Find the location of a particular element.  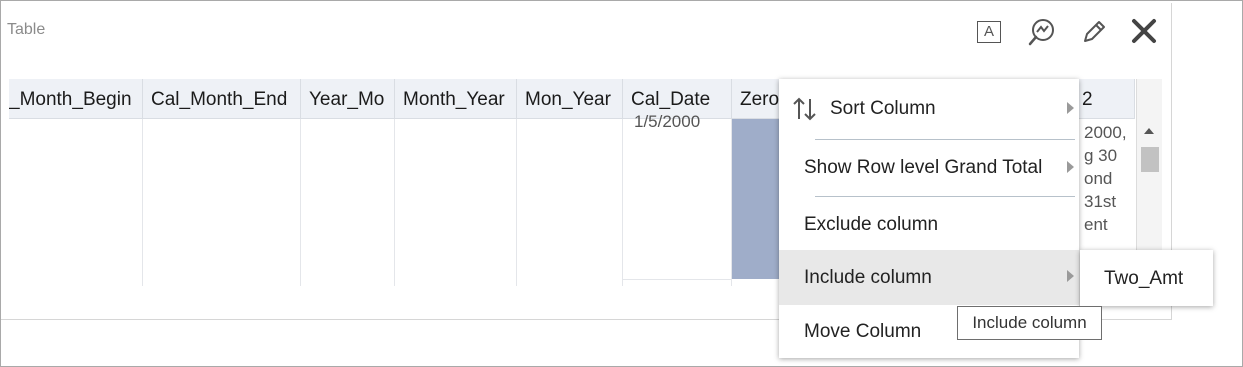

close-button is located at coordinates (1144, 32).